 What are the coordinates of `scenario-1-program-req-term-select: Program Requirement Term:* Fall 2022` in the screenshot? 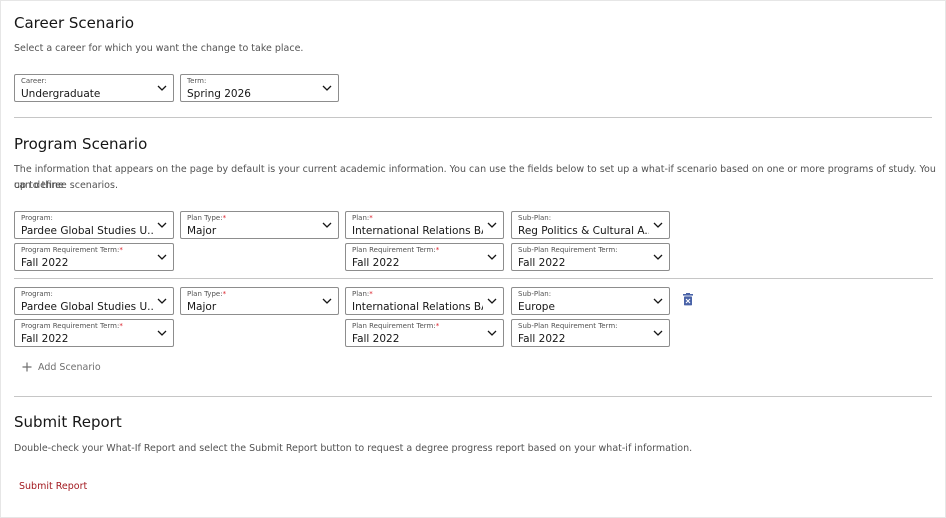 It's located at (94, 257).